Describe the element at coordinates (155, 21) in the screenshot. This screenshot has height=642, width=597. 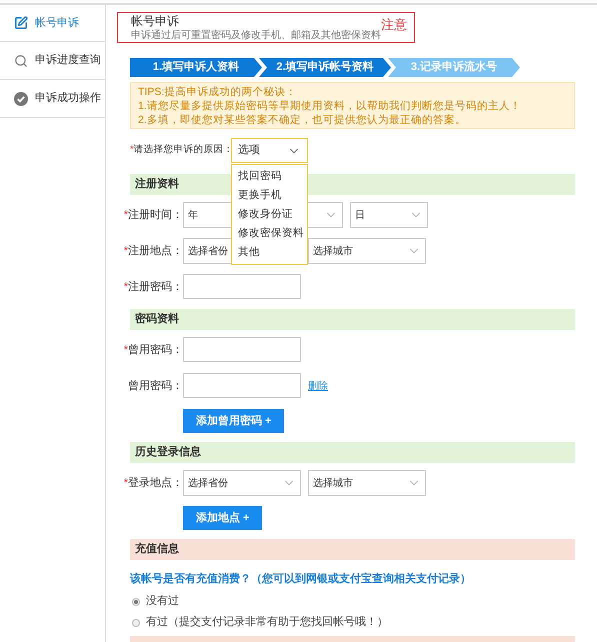
I see `page-title: 帐号申诉` at that location.